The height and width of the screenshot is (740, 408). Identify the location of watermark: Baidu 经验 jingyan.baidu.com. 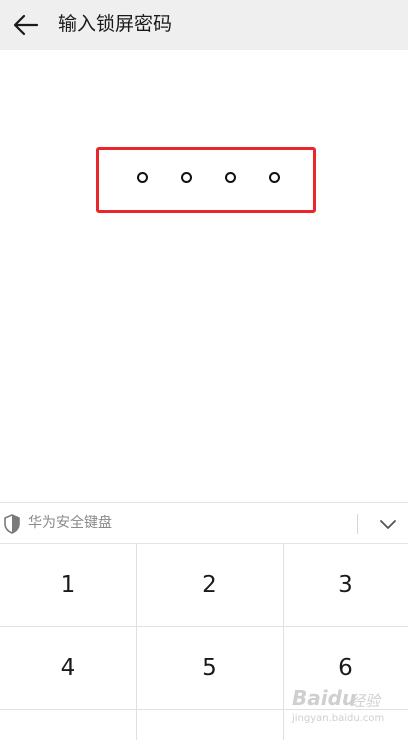
(347, 709).